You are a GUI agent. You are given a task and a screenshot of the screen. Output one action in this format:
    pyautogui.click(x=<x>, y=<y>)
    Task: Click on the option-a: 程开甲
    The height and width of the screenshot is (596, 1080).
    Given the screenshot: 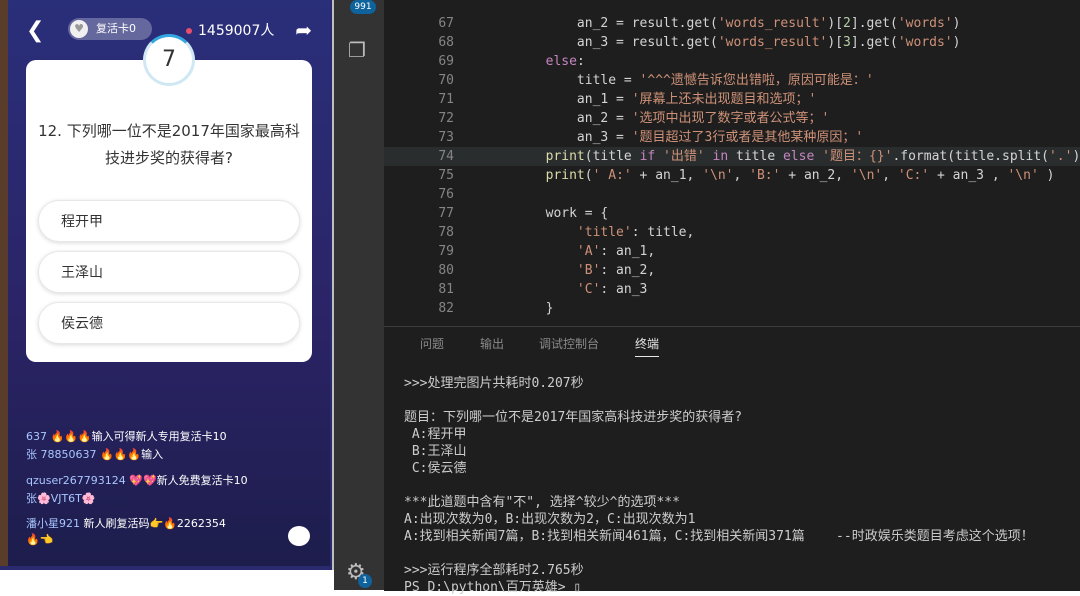 What is the action you would take?
    pyautogui.click(x=169, y=221)
    